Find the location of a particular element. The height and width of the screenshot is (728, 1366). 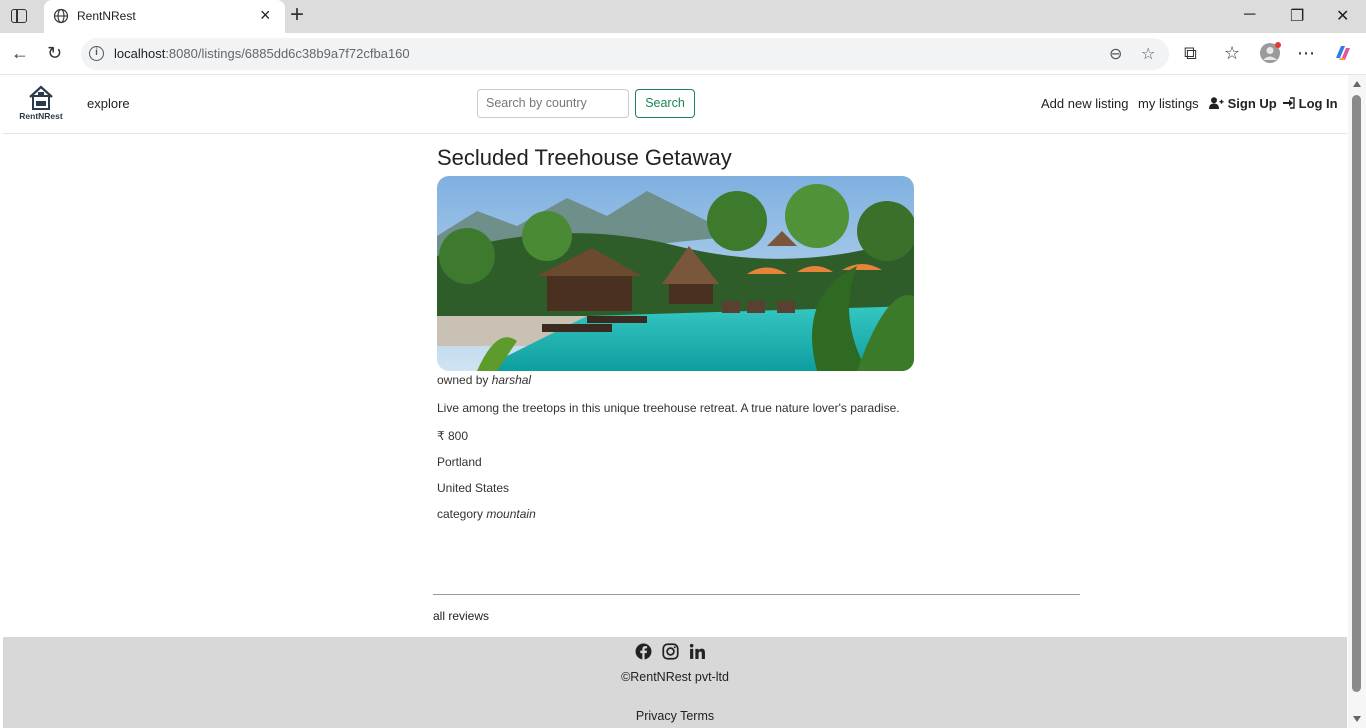

owner-name: harshal is located at coordinates (511, 380).